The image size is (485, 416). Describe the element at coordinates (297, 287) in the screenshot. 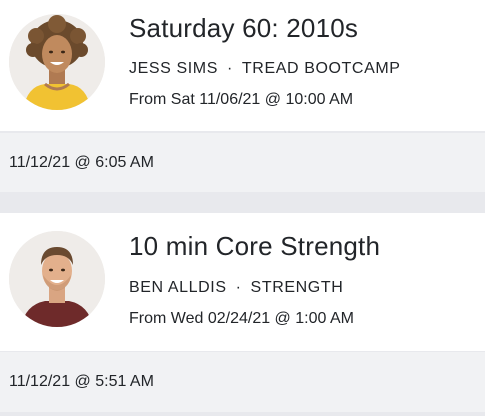

I see `class-category: STRENGTH` at that location.